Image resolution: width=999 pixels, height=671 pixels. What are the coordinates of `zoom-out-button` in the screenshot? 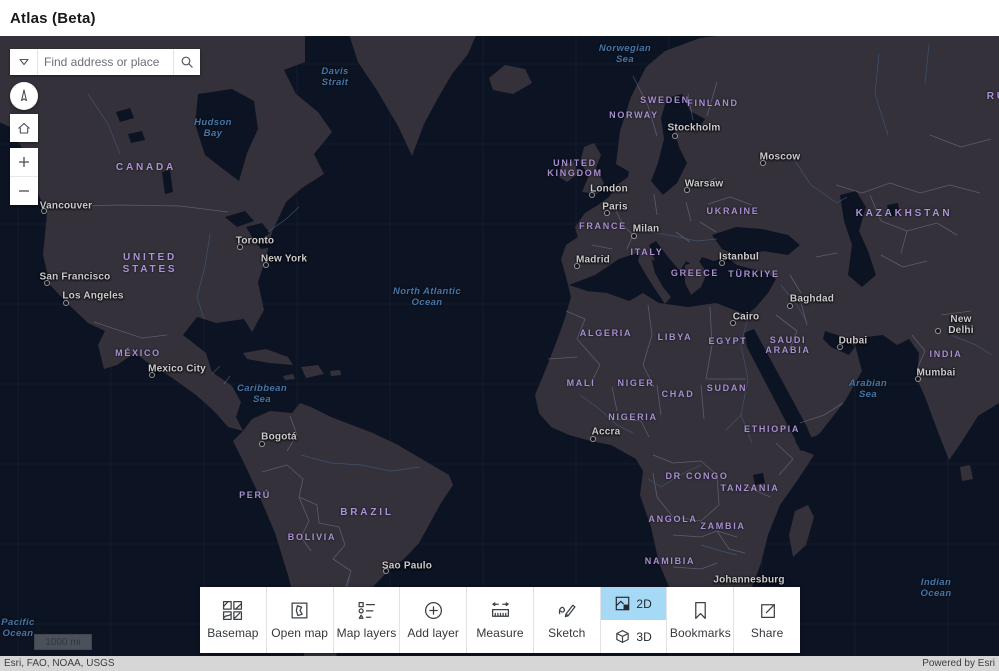 It's located at (24, 190).